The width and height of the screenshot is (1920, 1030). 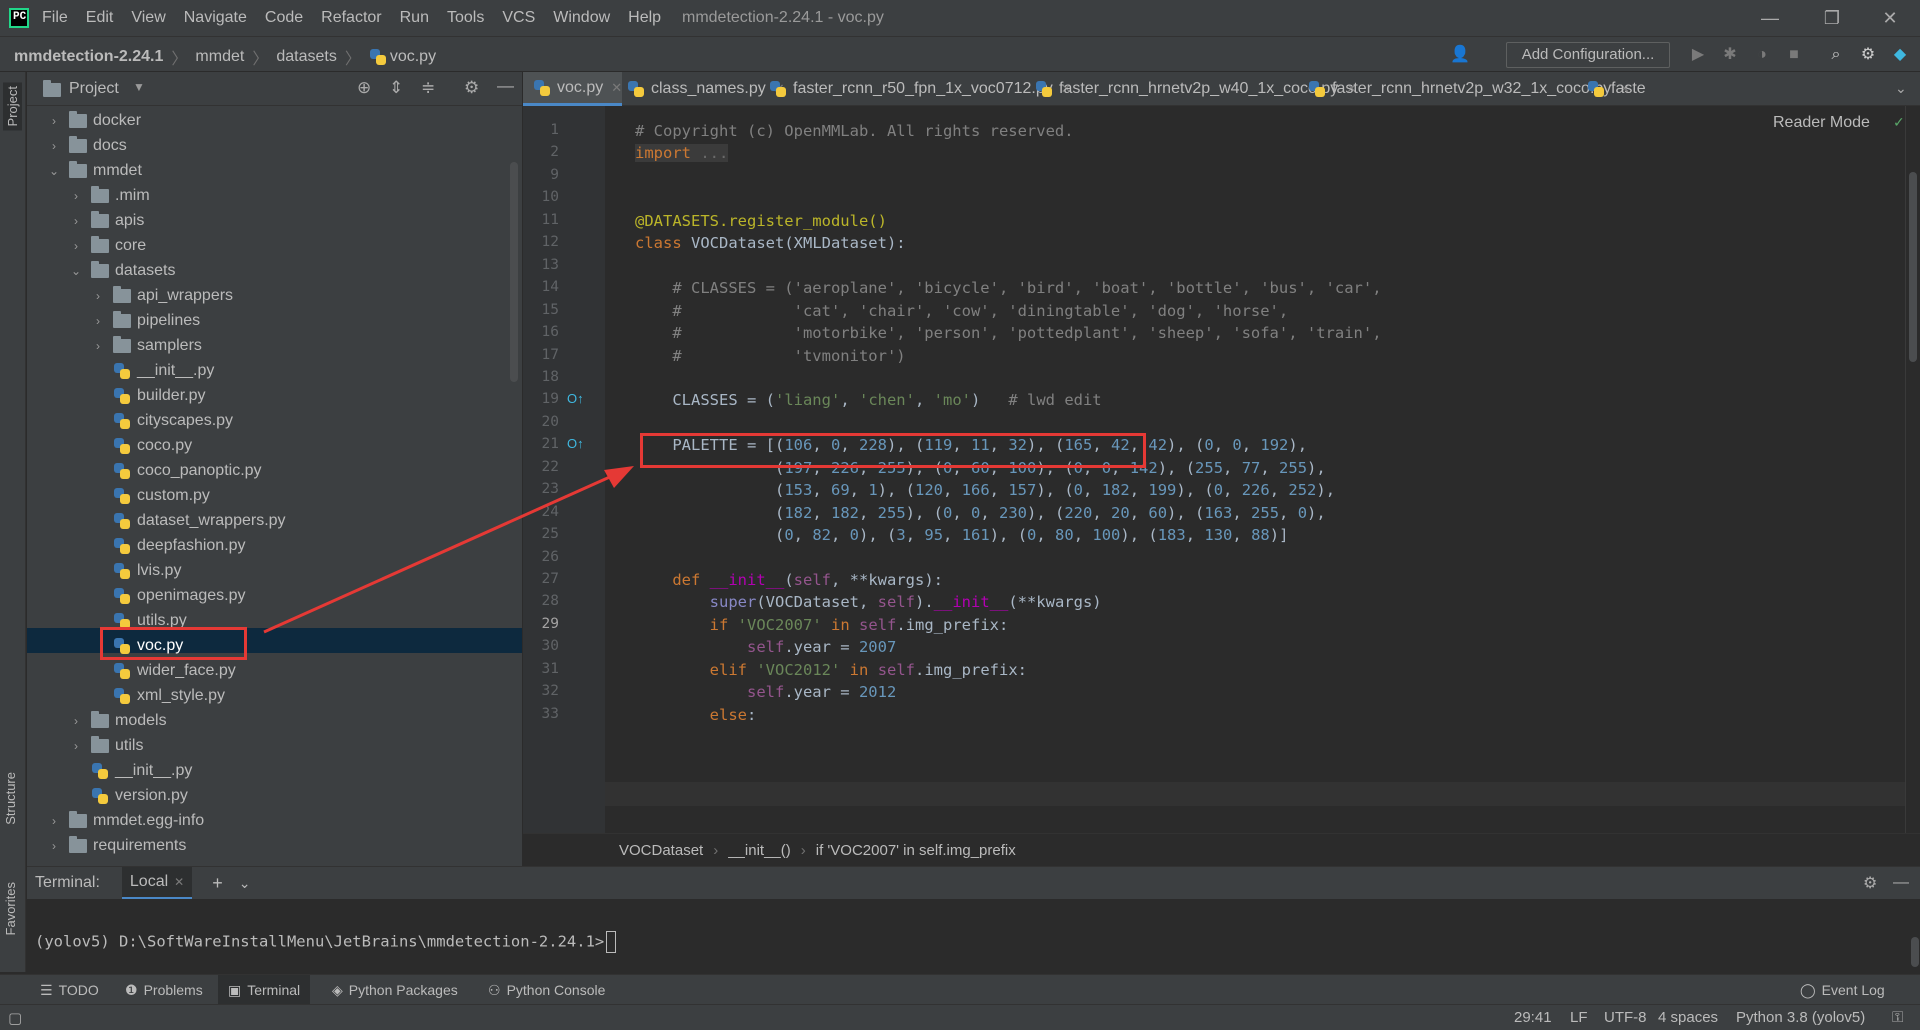 I want to click on tab-structure-side: Structure, so click(x=10, y=798).